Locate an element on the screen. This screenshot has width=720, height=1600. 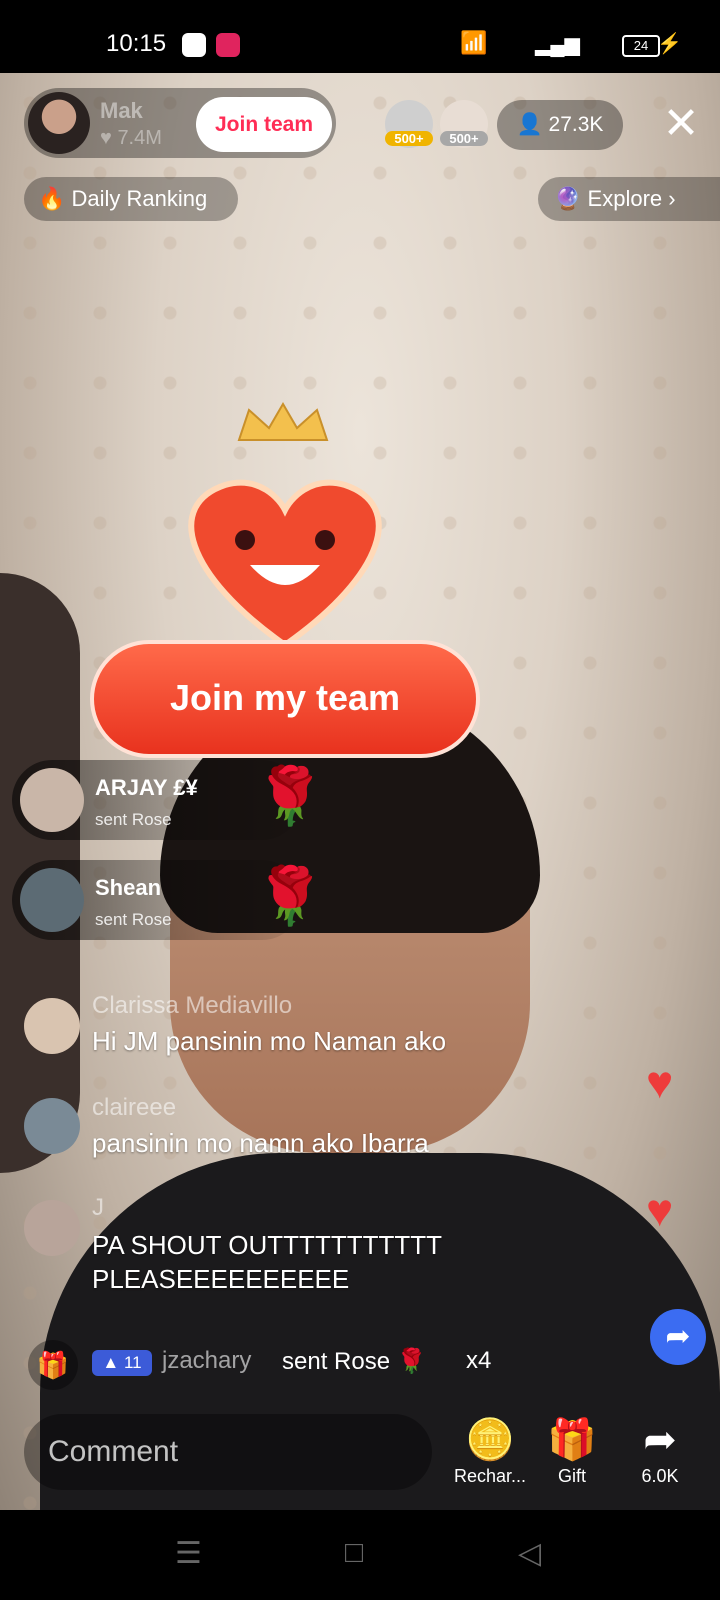
level-badge: ▲ 11 is located at coordinates (122, 1363).